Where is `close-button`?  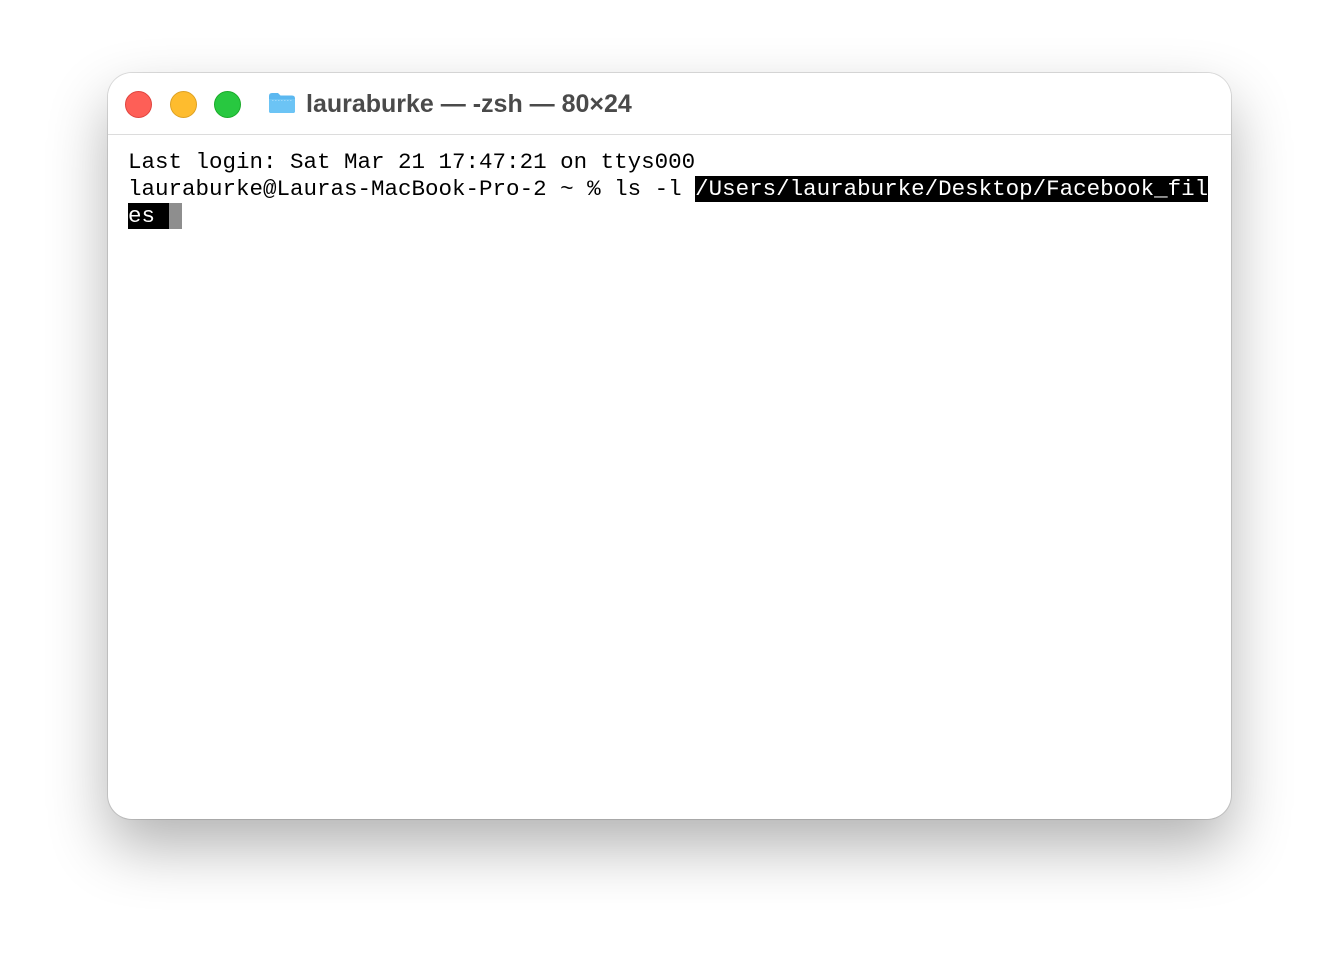
close-button is located at coordinates (138, 104).